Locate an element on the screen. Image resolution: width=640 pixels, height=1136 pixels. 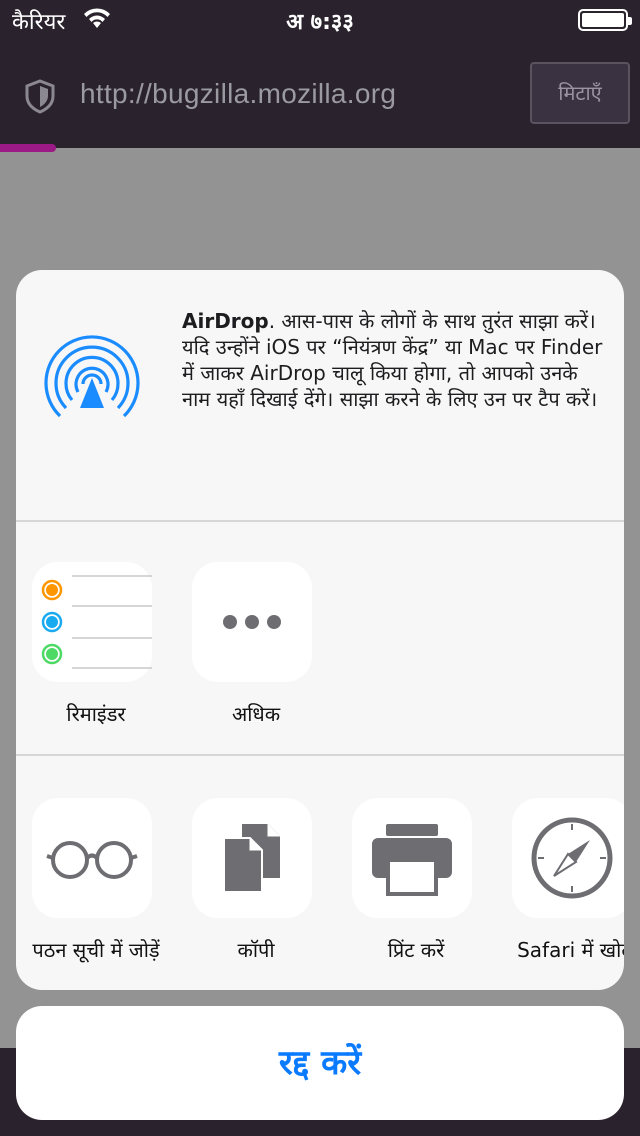
status-bar: कैरियर अ ७:३३ is located at coordinates (320, 20).